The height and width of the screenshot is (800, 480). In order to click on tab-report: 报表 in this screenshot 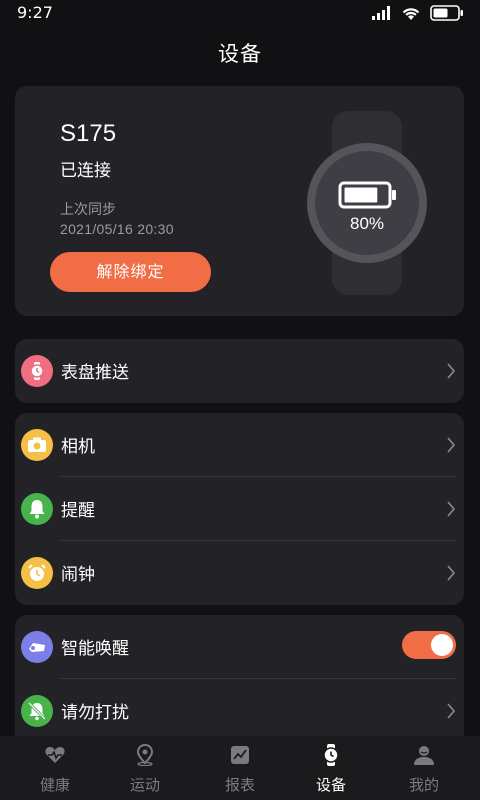, I will do `click(240, 768)`.